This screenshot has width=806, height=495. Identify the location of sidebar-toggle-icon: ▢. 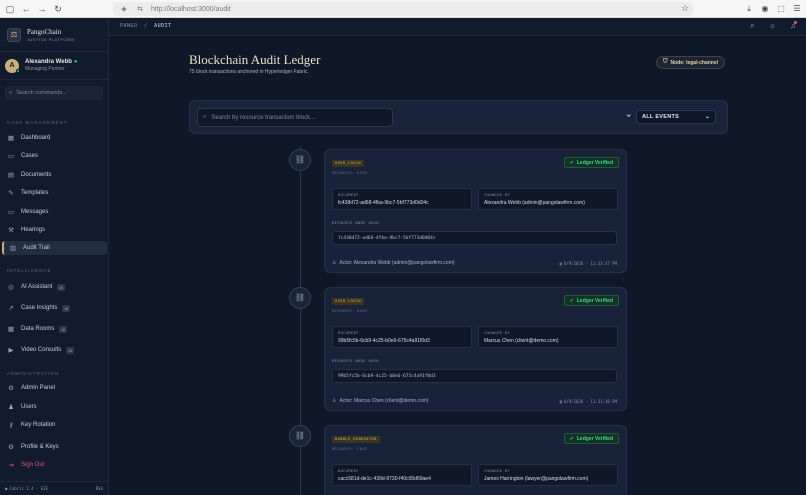
(10, 9).